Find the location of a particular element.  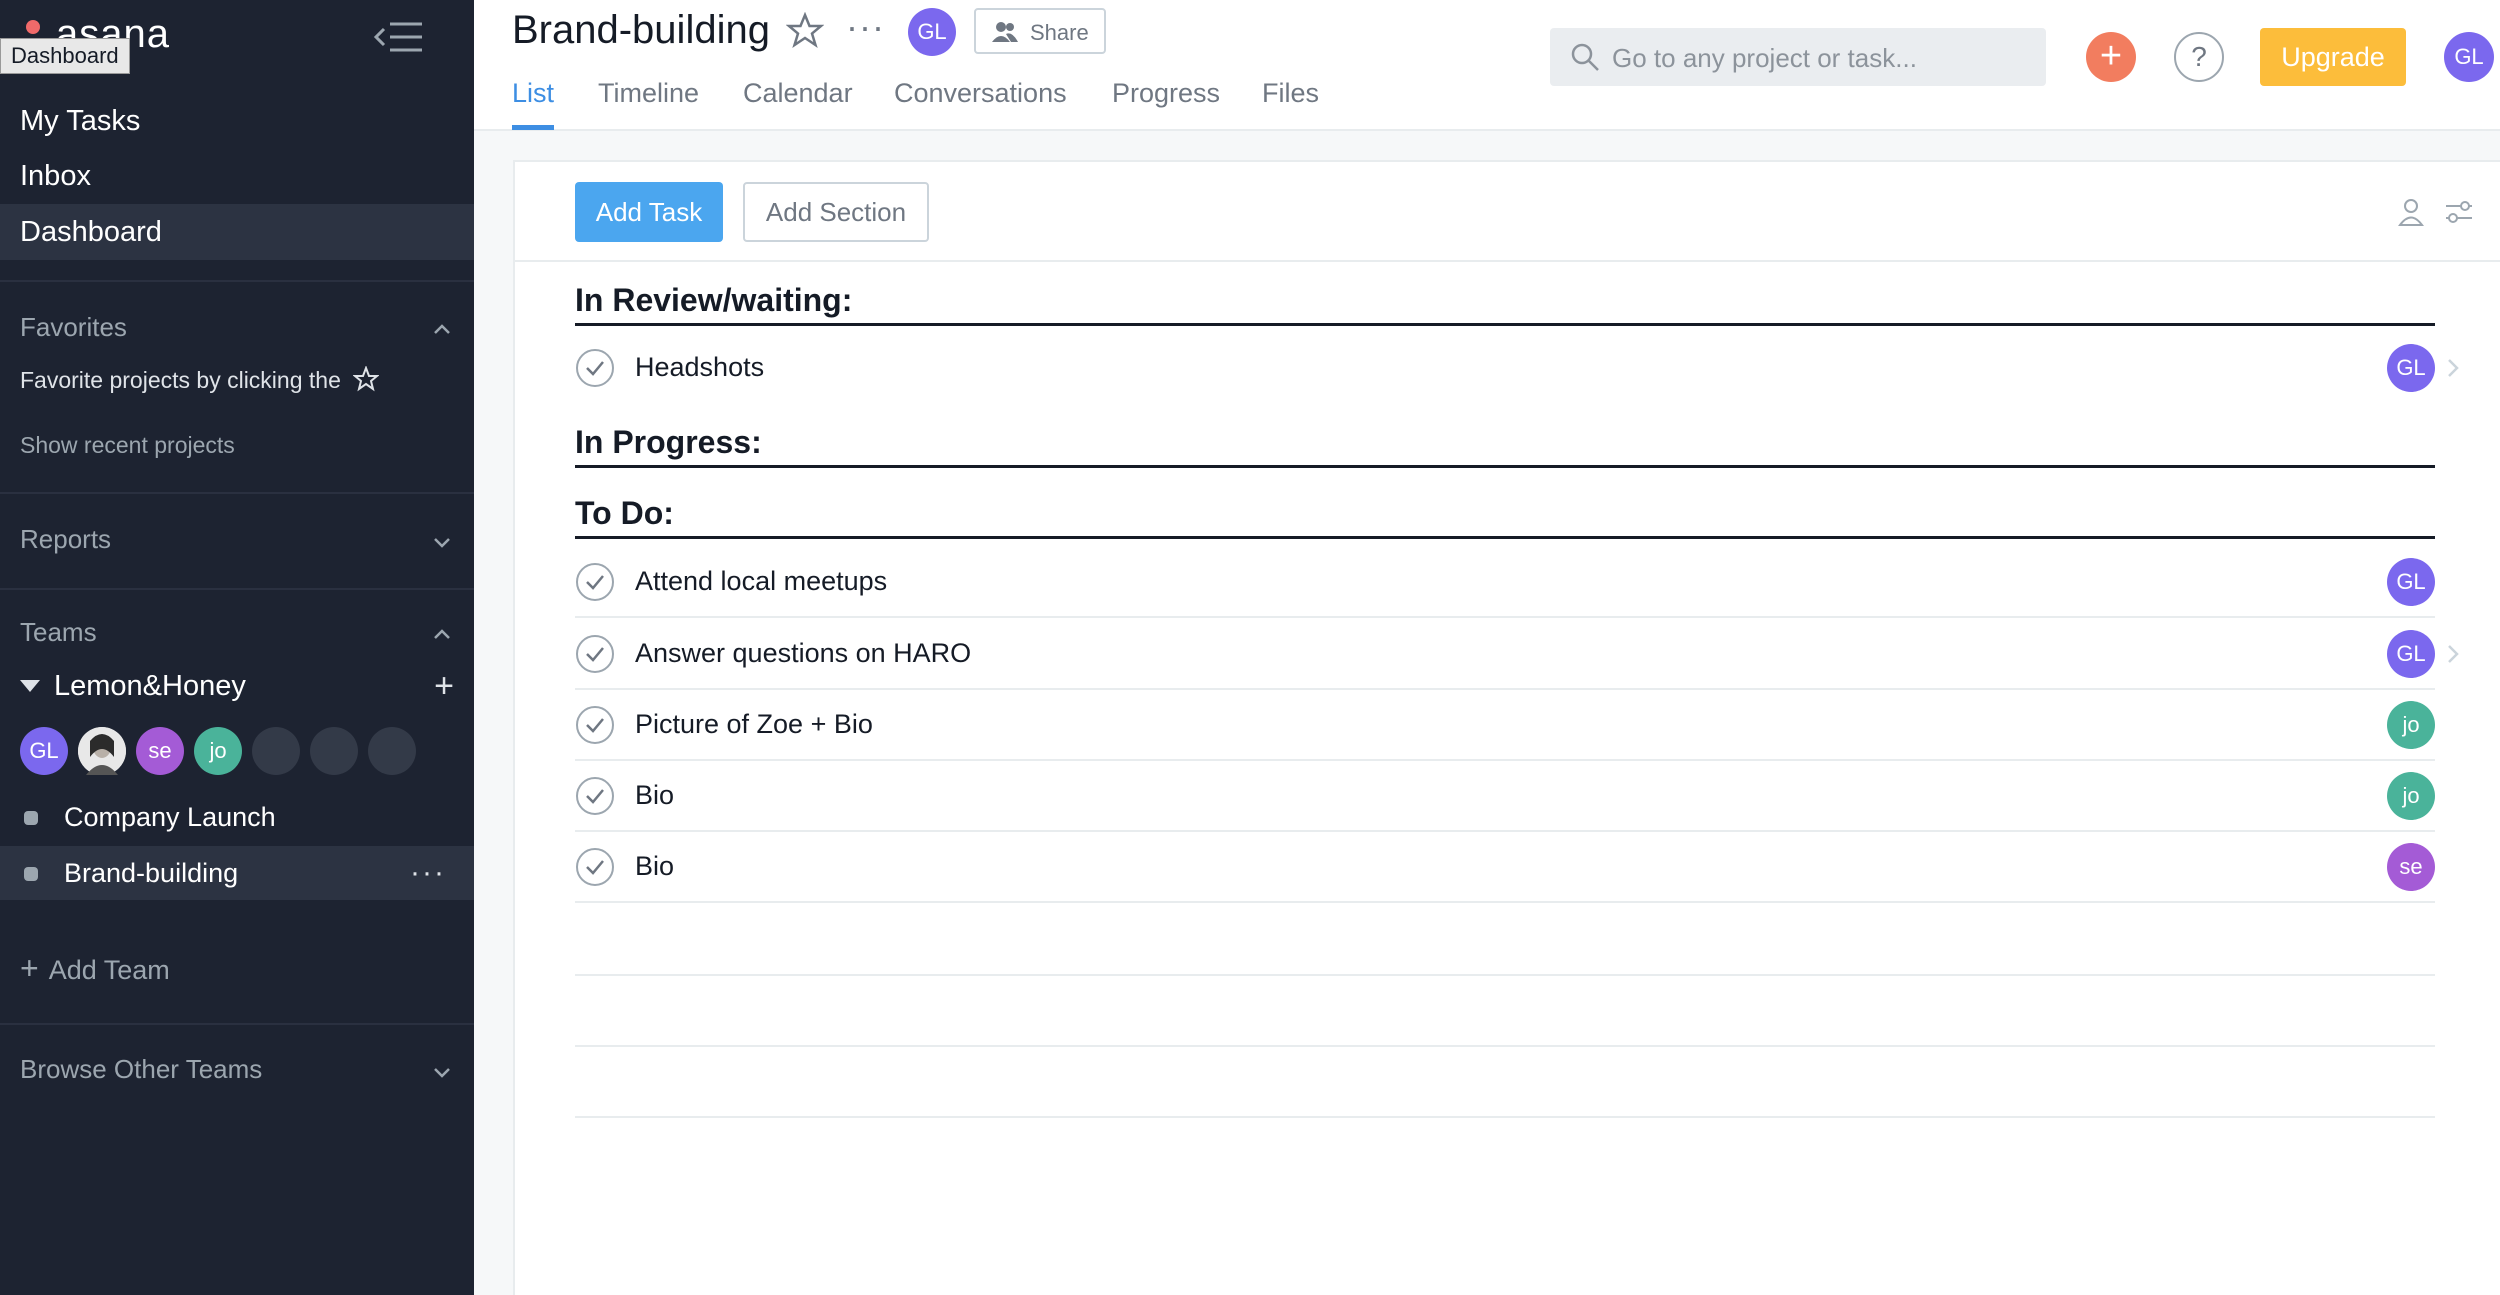

task-name: Headshots is located at coordinates (699, 367).